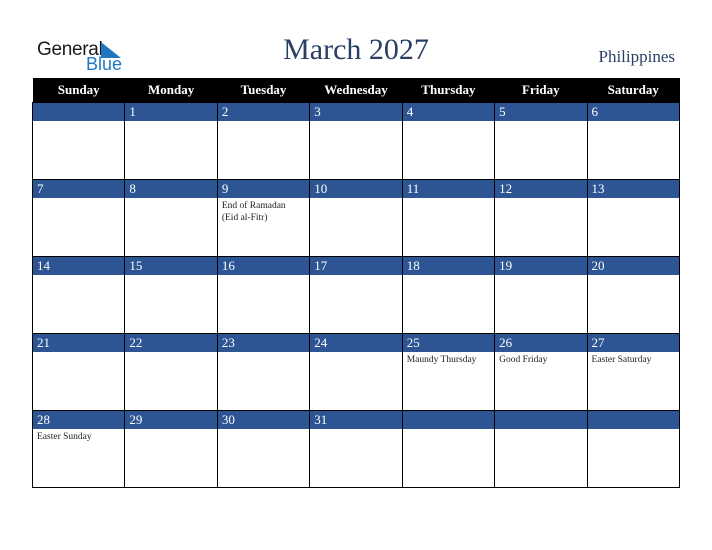  Describe the element at coordinates (264, 343) in the screenshot. I see `day-number: 23` at that location.